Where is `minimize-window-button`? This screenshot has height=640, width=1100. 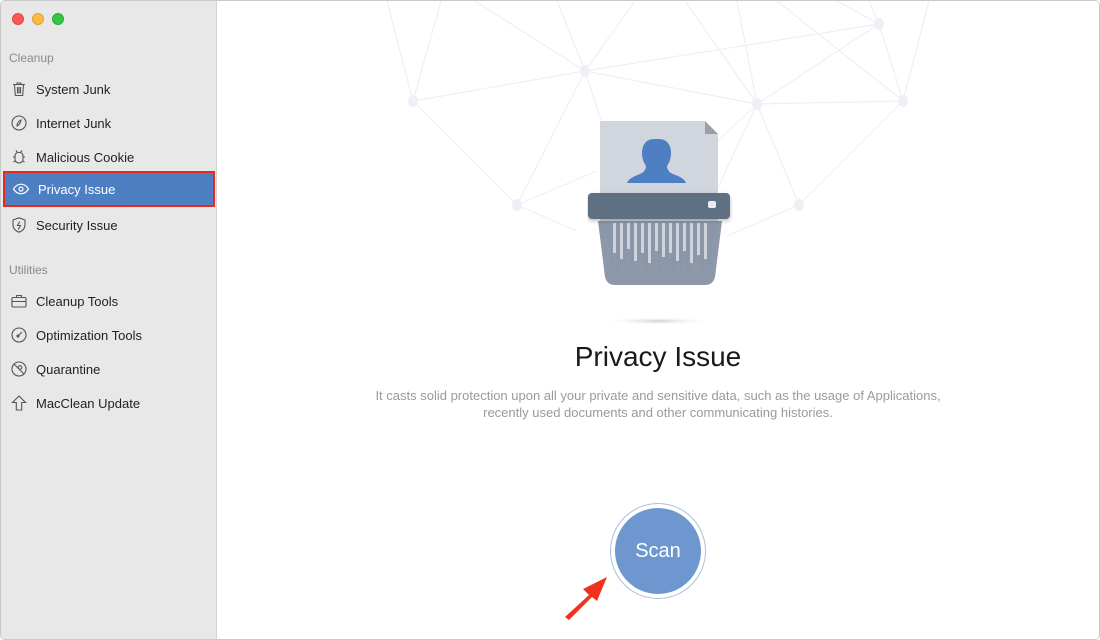 minimize-window-button is located at coordinates (38, 19).